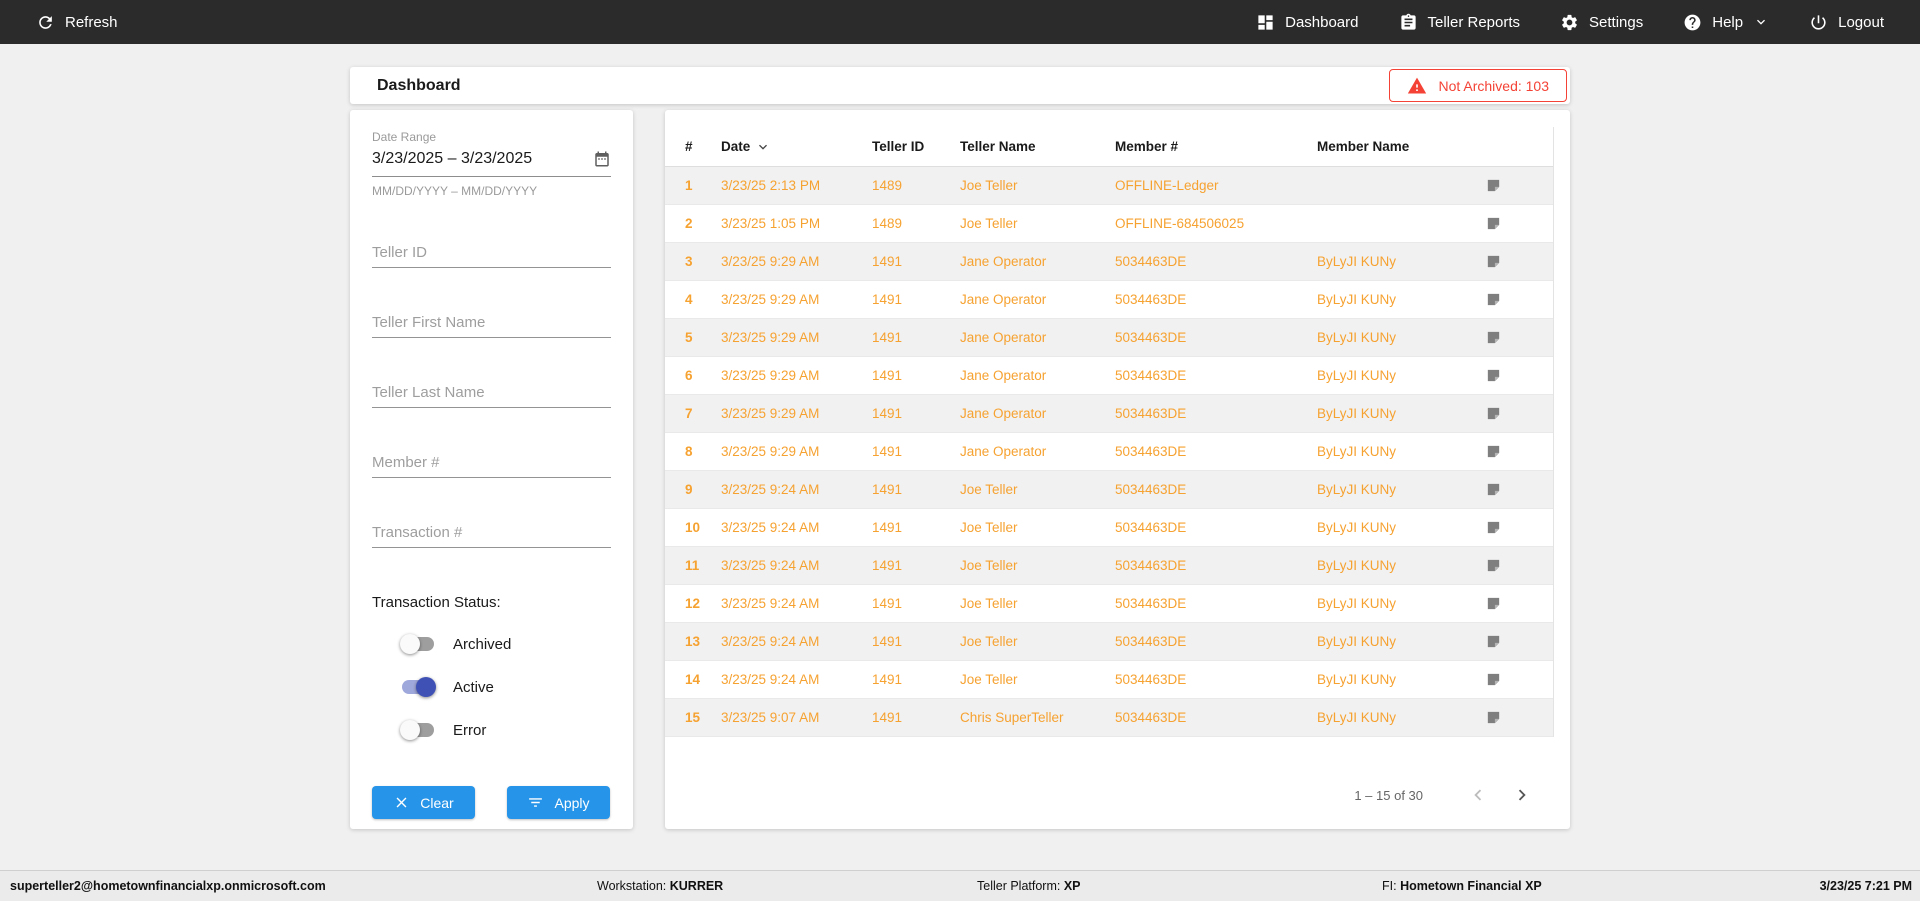 The width and height of the screenshot is (1920, 901). What do you see at coordinates (1363, 146) in the screenshot?
I see `column-header-member-name: Member Name` at bounding box center [1363, 146].